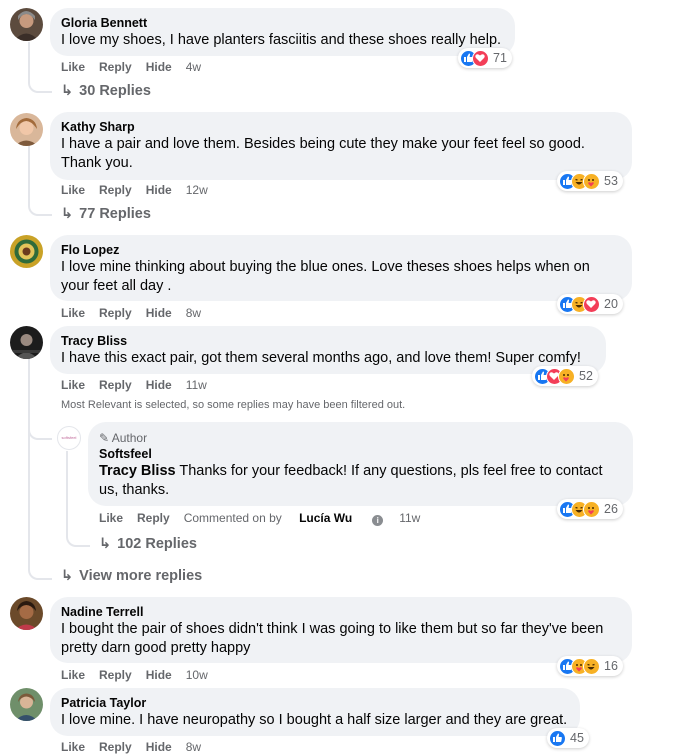 This screenshot has width=673, height=755. I want to click on replies-count: 77 Replies, so click(115, 214).